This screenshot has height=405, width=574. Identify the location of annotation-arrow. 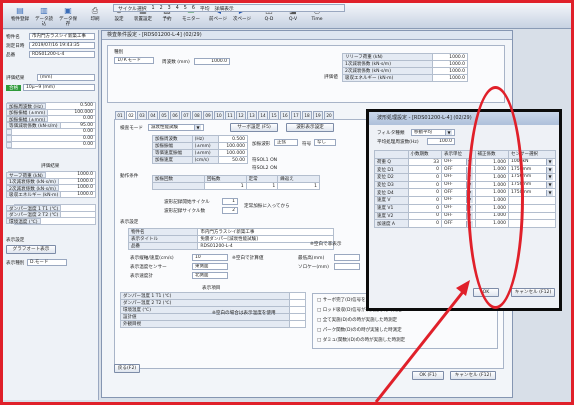
(422, 341).